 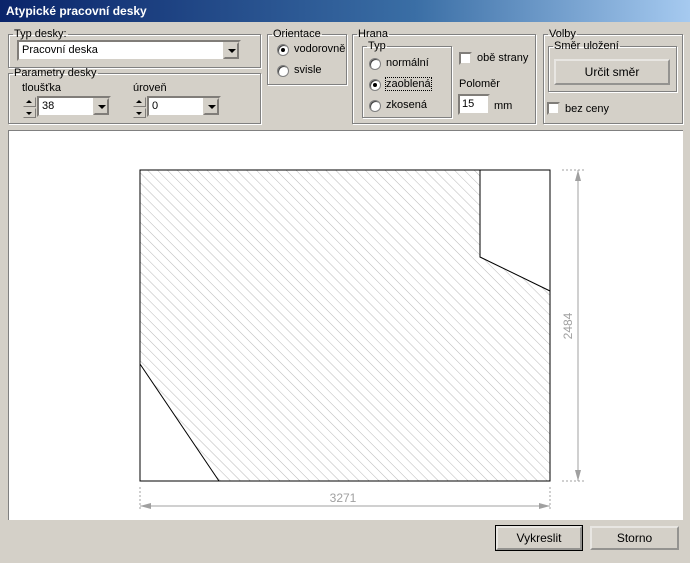 I want to click on height-dimension-label: 2484, so click(x=568, y=325).